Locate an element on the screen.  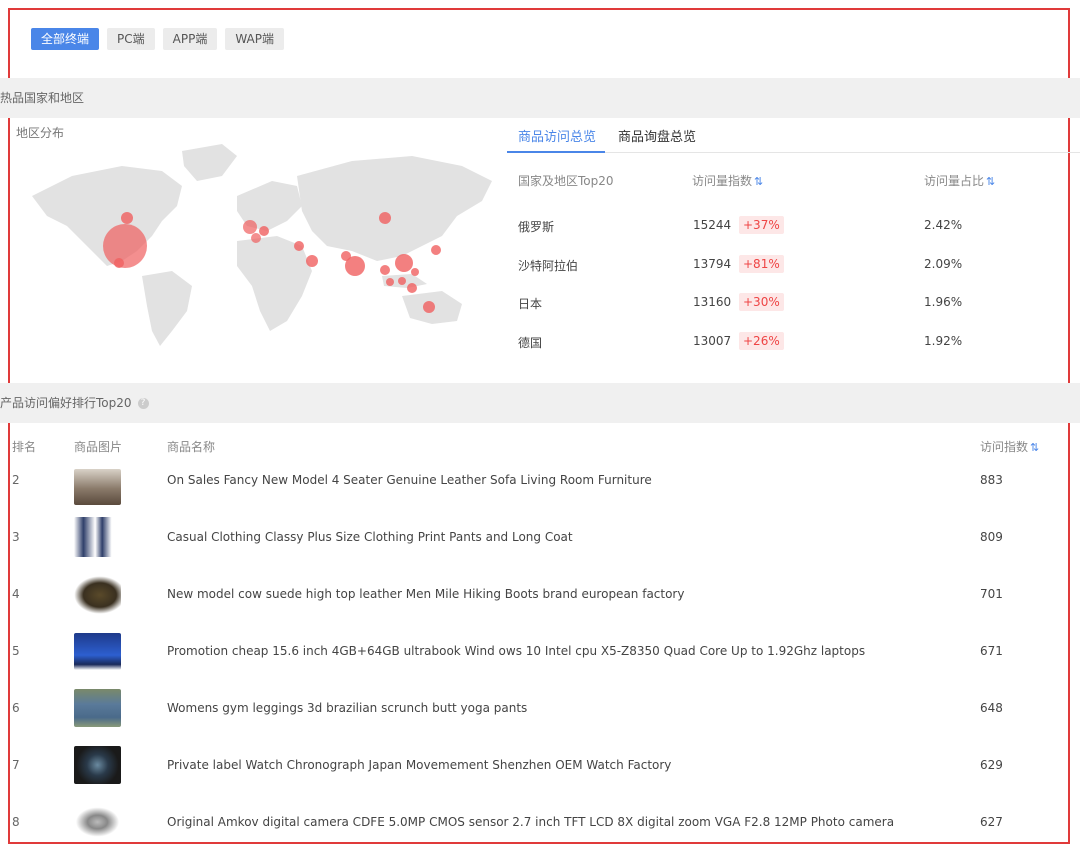
terminal-filter: 全部终端 PC端 APP端 WAP端 is located at coordinates (157, 39).